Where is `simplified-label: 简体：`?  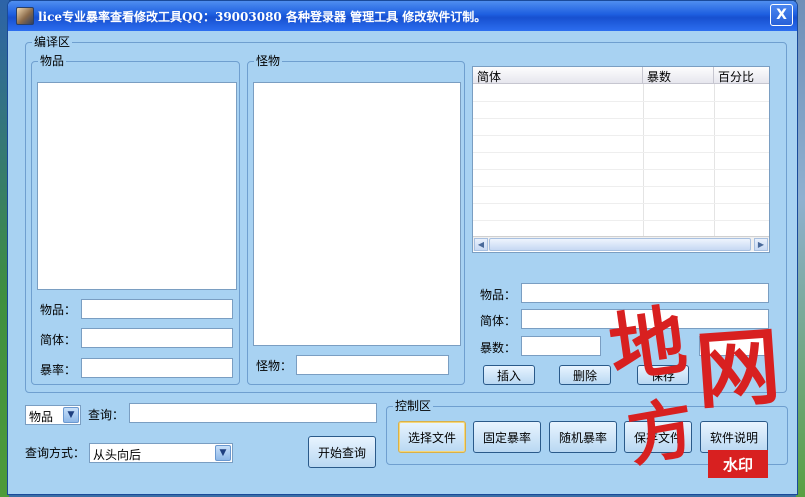 simplified-label: 简体： is located at coordinates (58, 340).